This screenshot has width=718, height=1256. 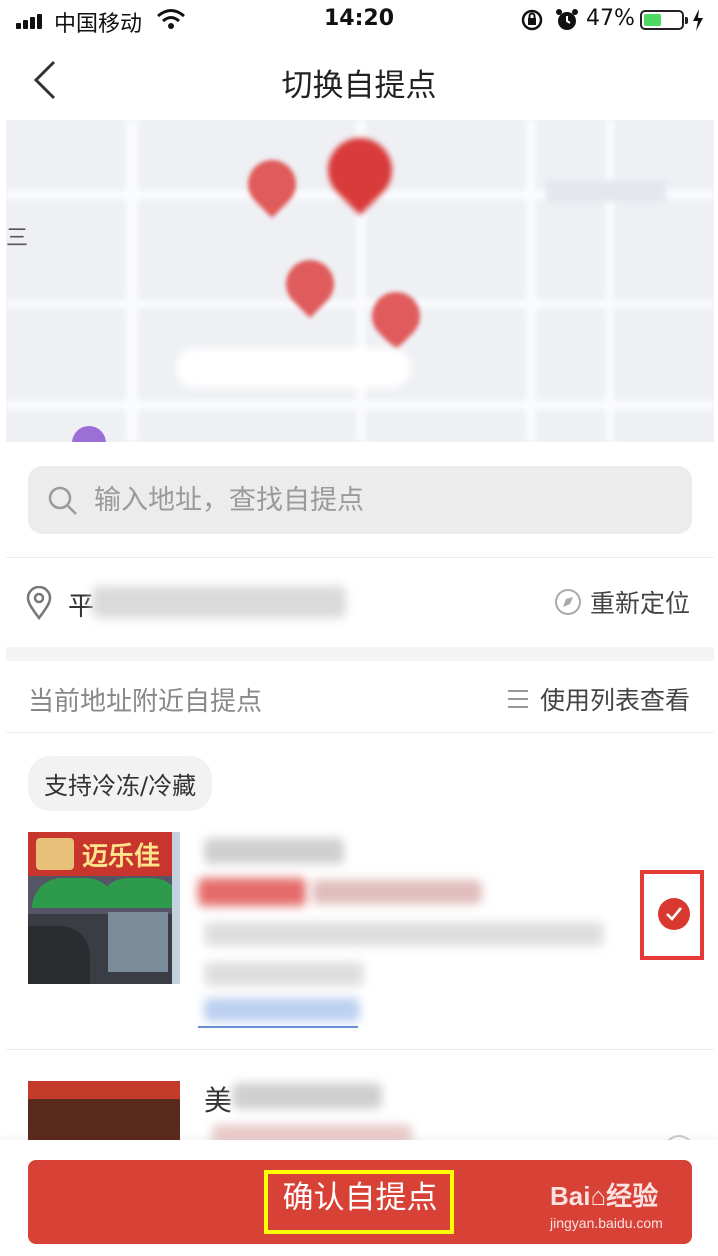 I want to click on view-as-list-button: 使用列表查看, so click(x=598, y=699).